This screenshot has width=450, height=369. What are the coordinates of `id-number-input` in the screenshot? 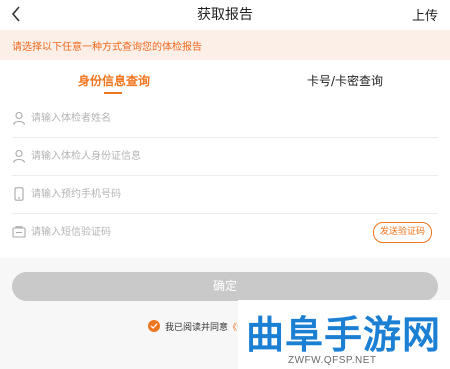 It's located at (196, 156).